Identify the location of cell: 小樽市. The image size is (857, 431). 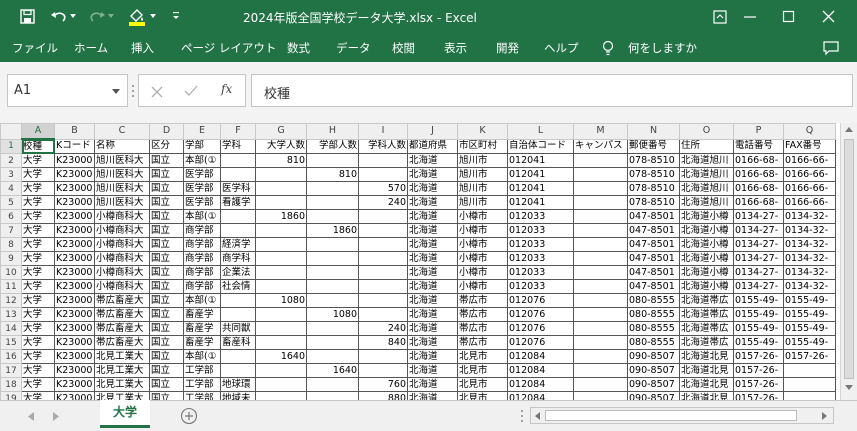
(482, 286).